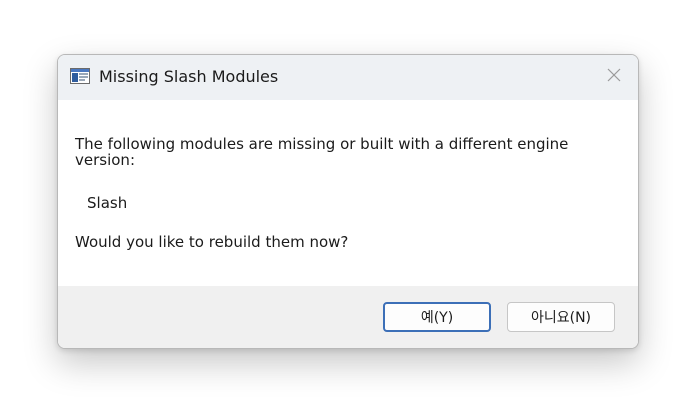 The image size is (689, 407). What do you see at coordinates (80, 76) in the screenshot?
I see `application-window-icon` at bounding box center [80, 76].